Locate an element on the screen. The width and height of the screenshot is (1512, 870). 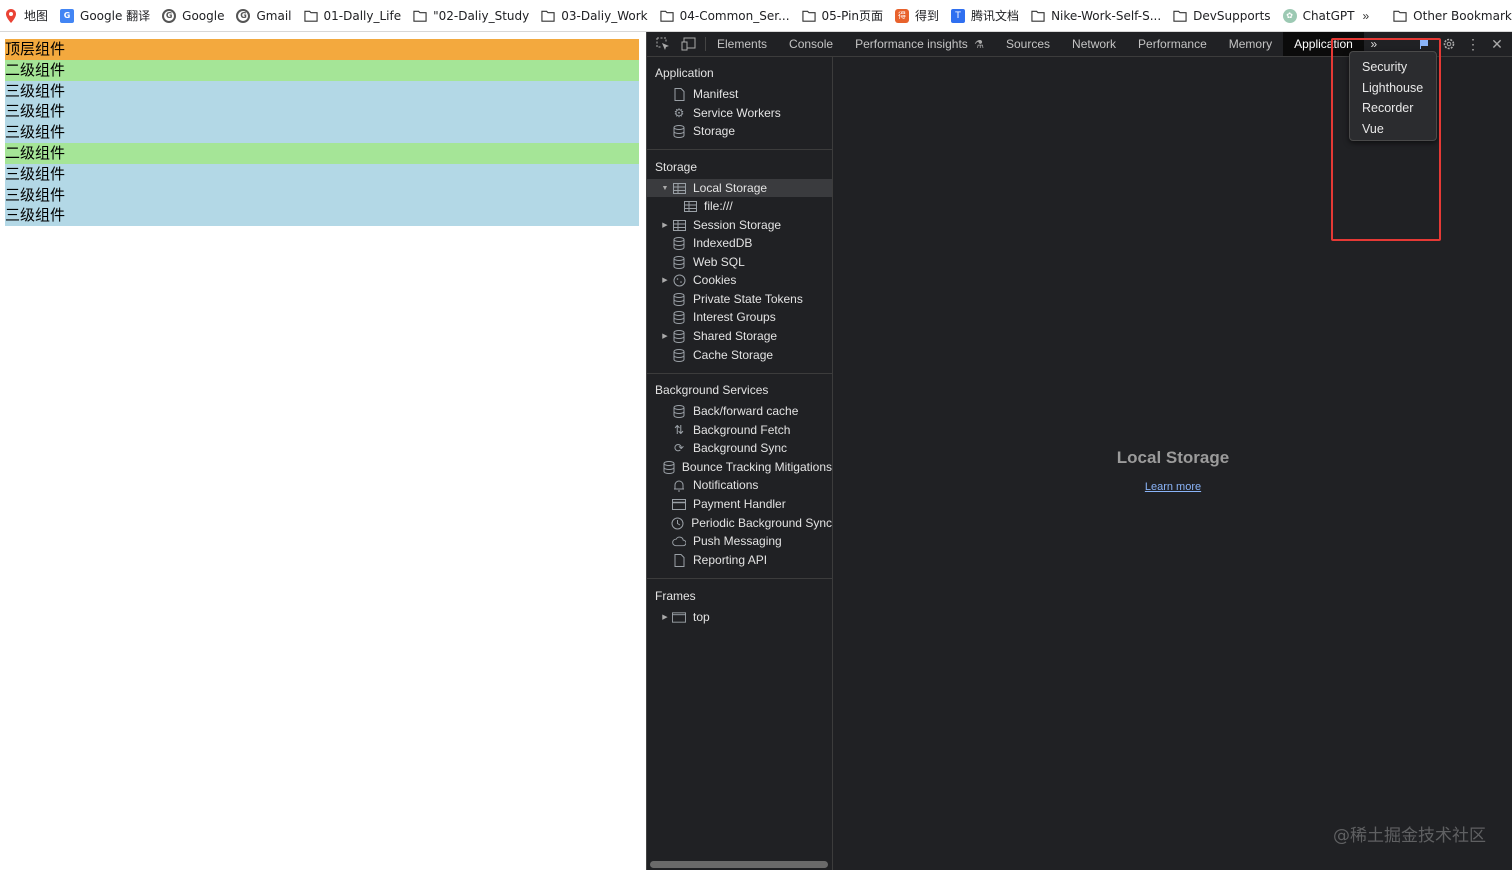
bookmark-dedao: 得 得到 is located at coordinates (917, 16).